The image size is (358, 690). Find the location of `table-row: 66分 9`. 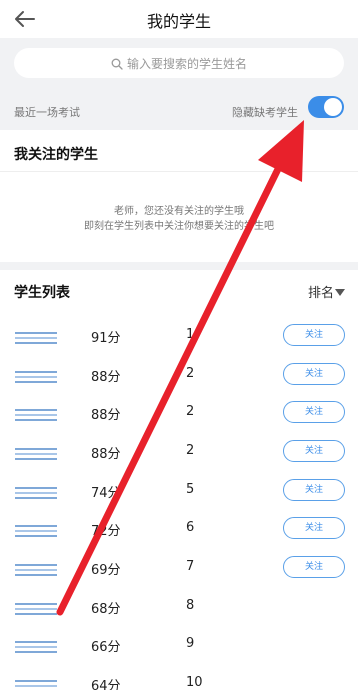

table-row: 66分 9 is located at coordinates (179, 652).